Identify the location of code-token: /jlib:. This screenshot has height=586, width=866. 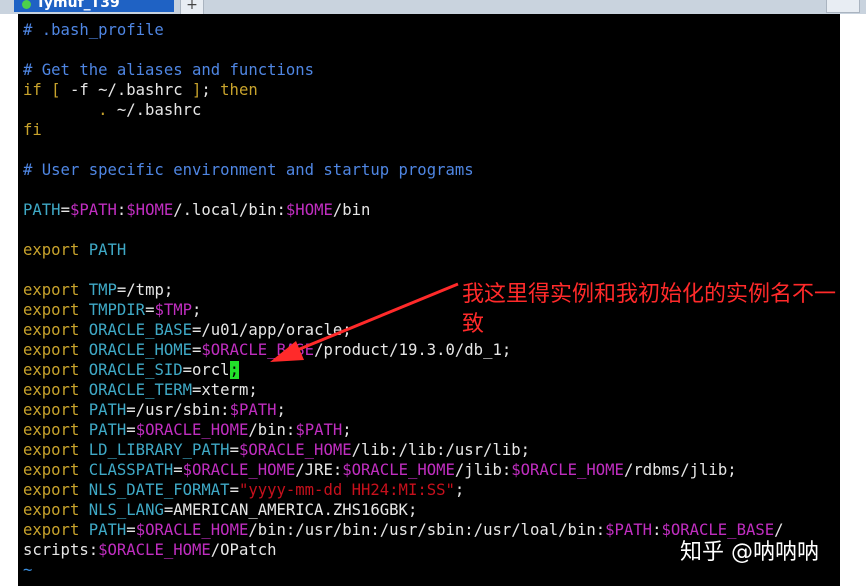
(483, 470).